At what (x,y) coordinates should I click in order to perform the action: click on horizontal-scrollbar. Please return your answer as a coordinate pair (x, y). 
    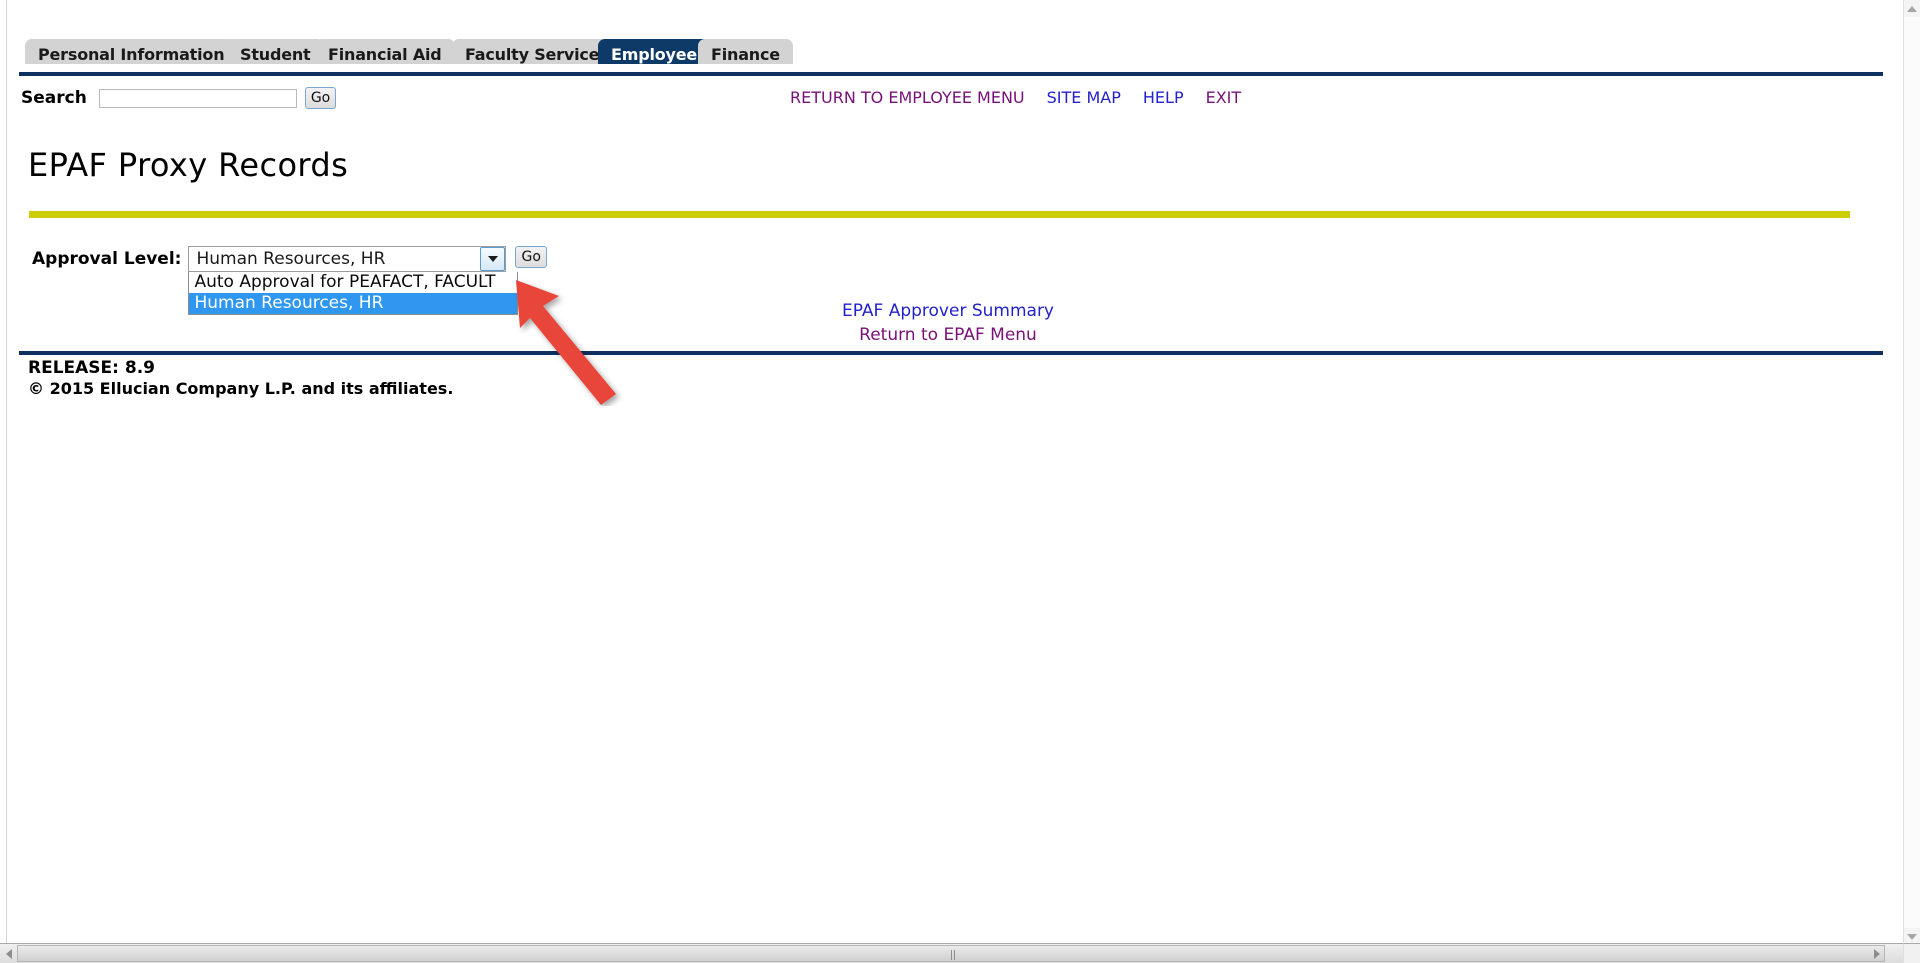
    Looking at the image, I should click on (951, 953).